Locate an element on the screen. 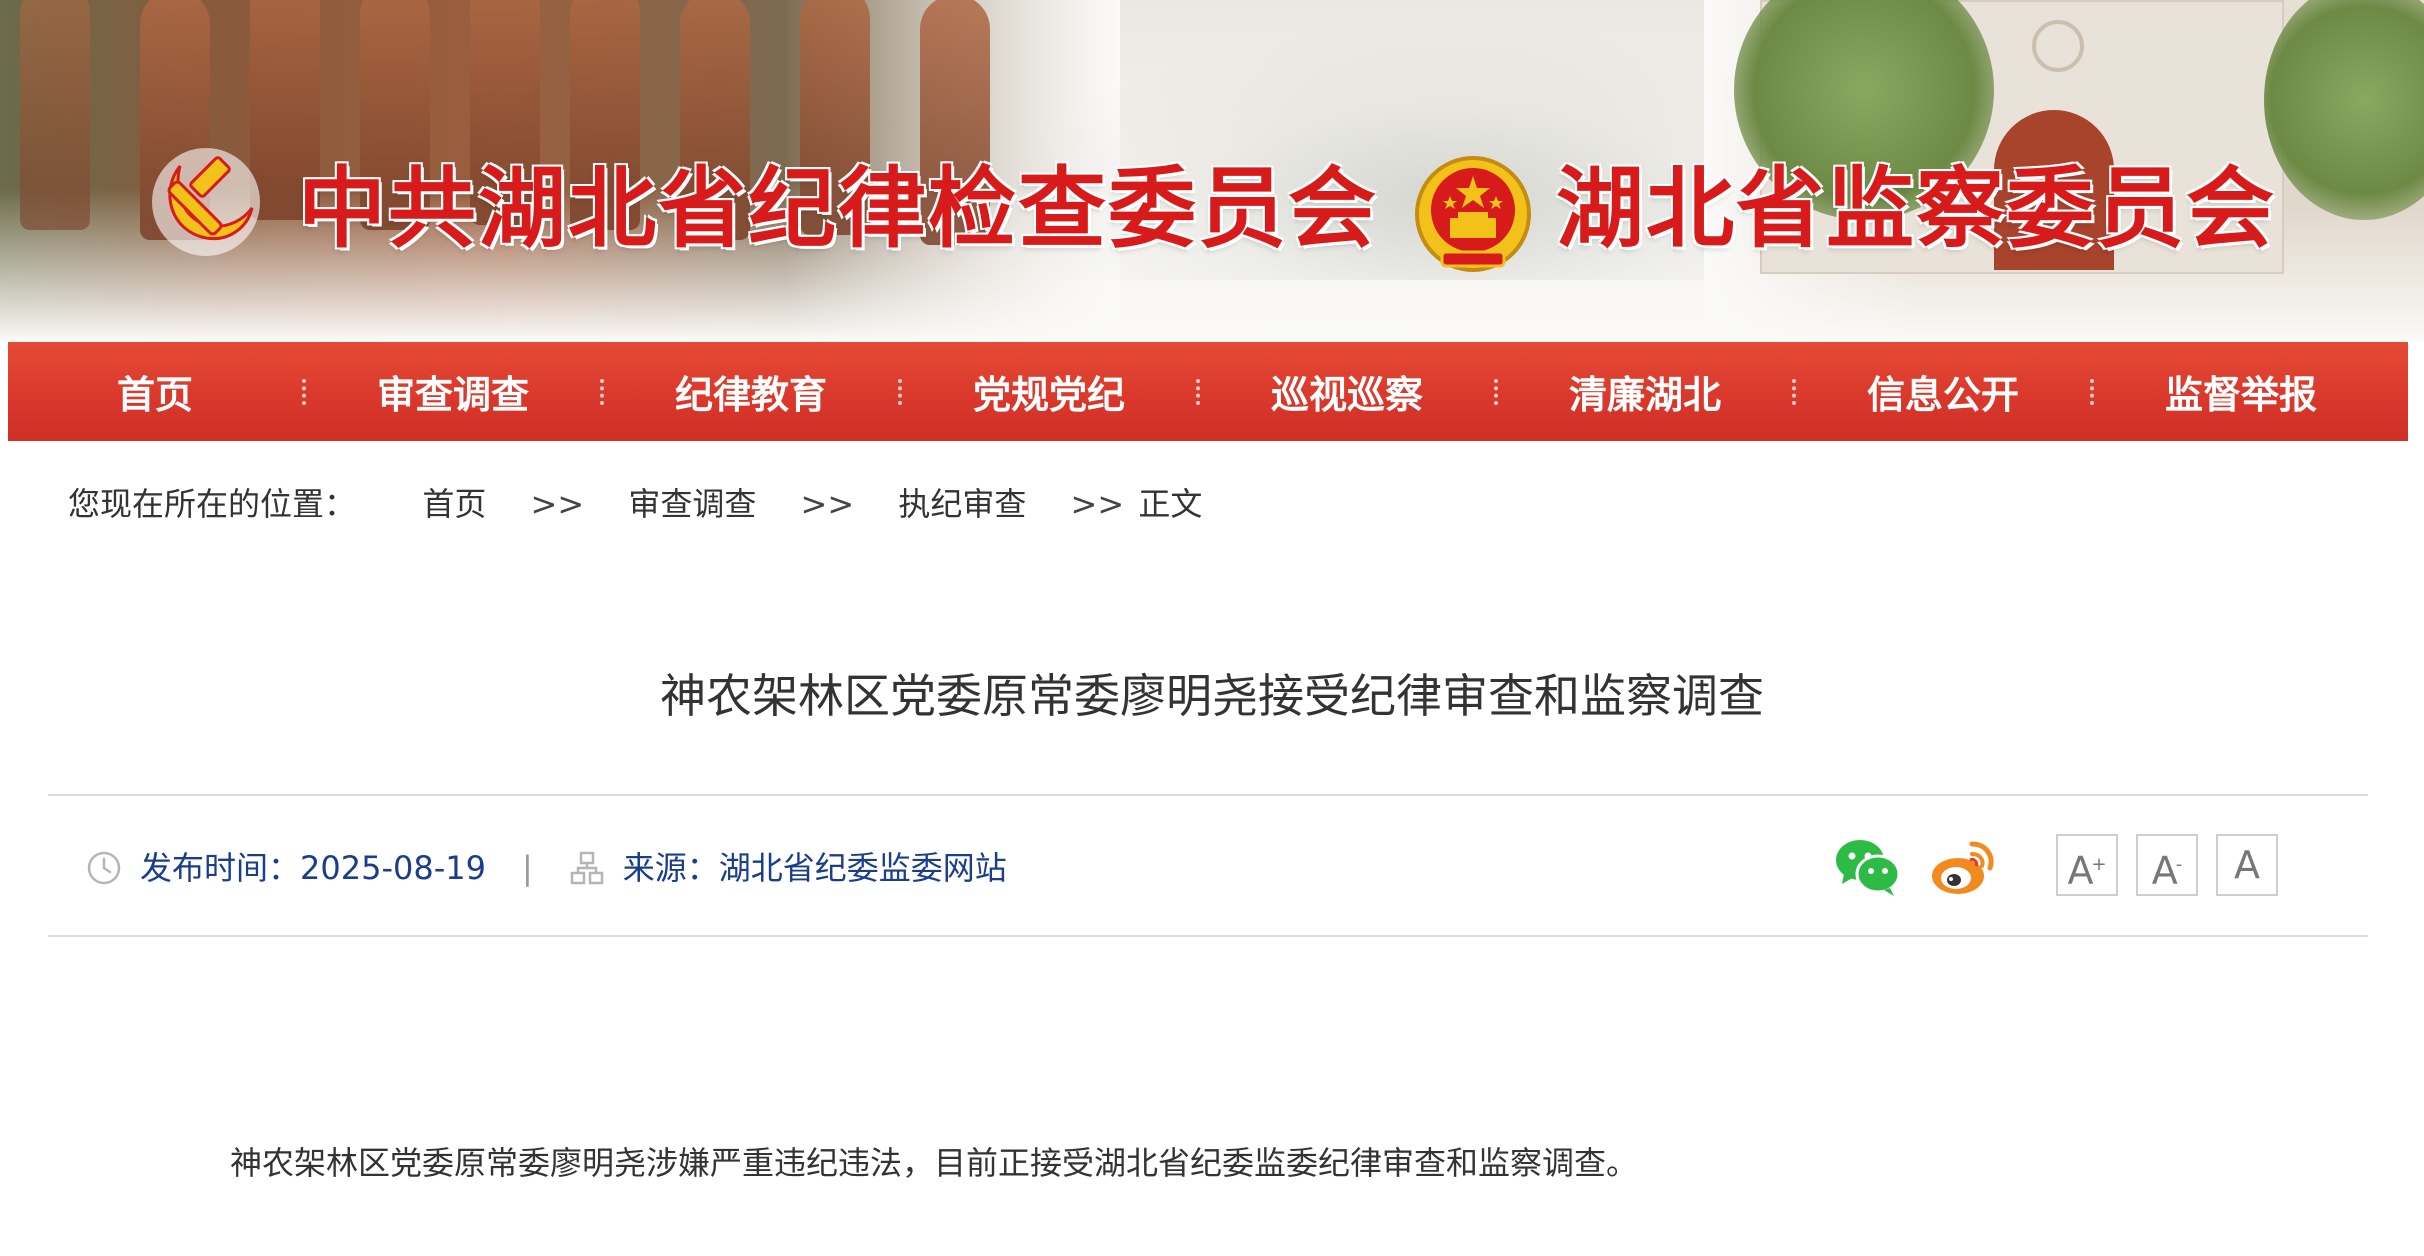 The height and width of the screenshot is (1256, 2424). font-reset-label: A is located at coordinates (2247, 865).